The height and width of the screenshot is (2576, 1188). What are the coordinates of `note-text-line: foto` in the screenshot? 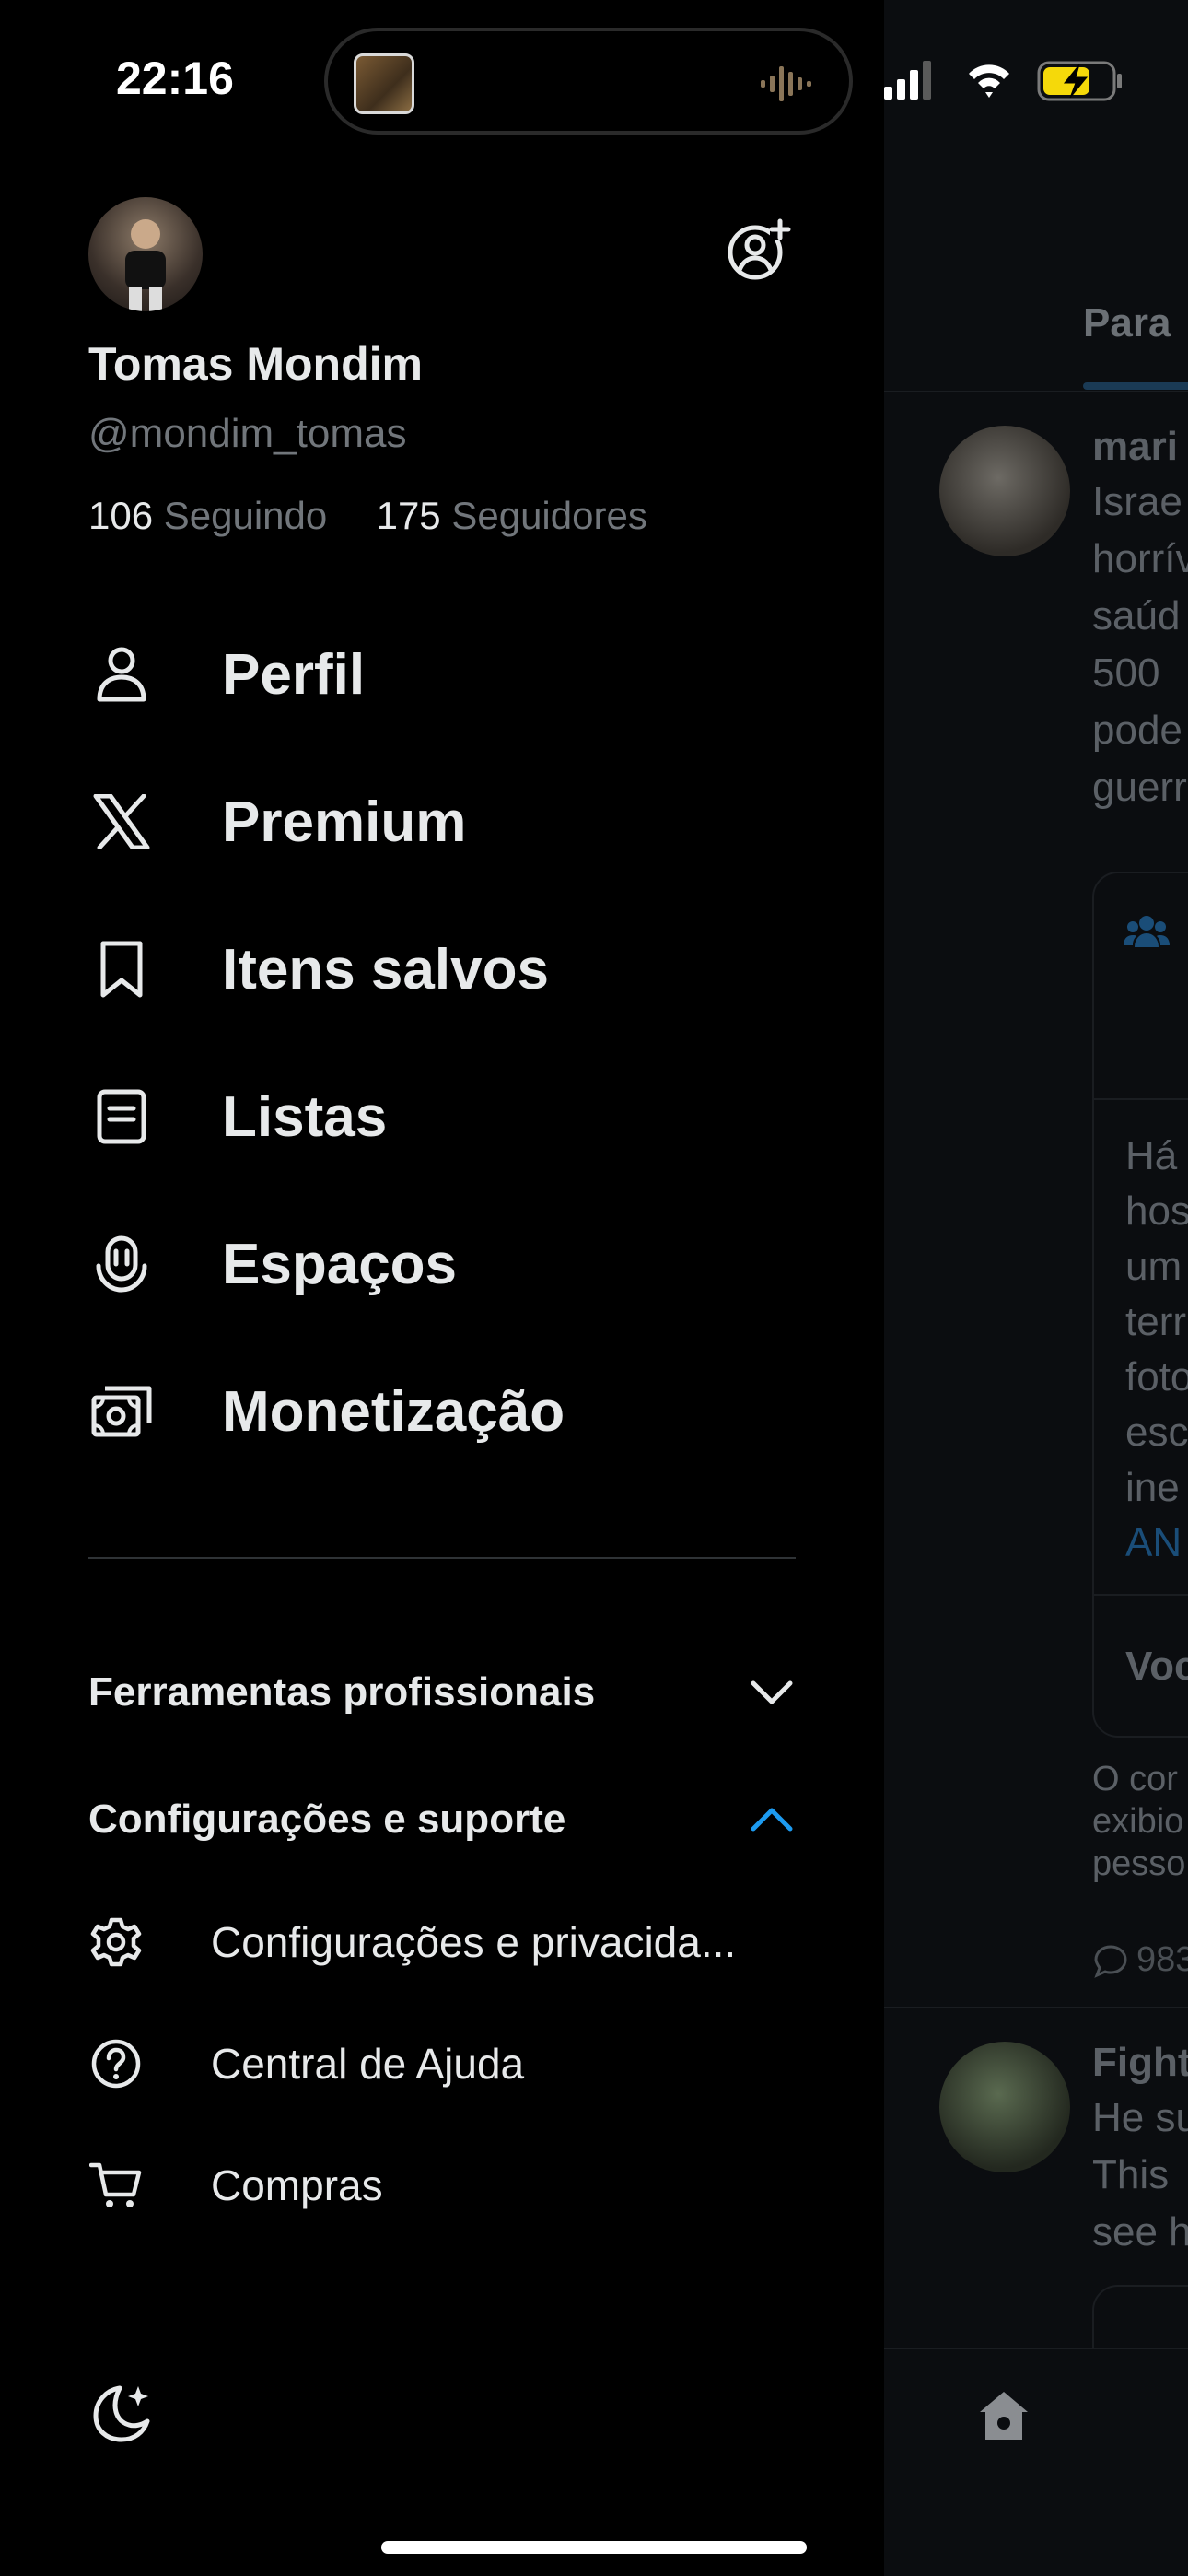 It's located at (1156, 1376).